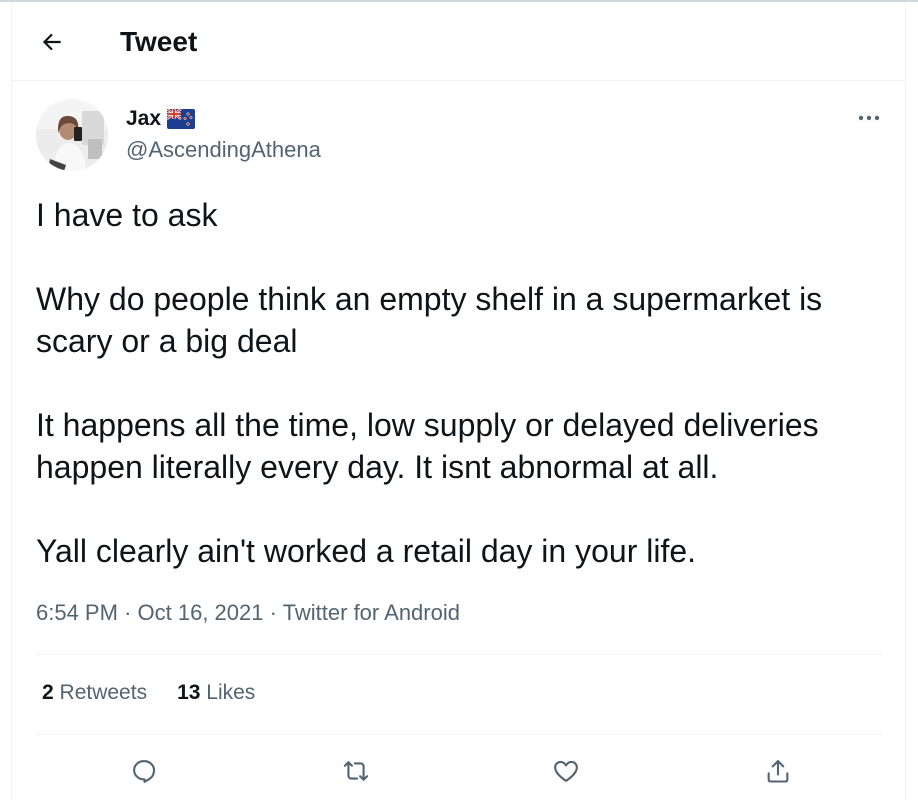 The height and width of the screenshot is (800, 918). What do you see at coordinates (201, 612) in the screenshot?
I see `tweet-date: Oct 16, 2021` at bounding box center [201, 612].